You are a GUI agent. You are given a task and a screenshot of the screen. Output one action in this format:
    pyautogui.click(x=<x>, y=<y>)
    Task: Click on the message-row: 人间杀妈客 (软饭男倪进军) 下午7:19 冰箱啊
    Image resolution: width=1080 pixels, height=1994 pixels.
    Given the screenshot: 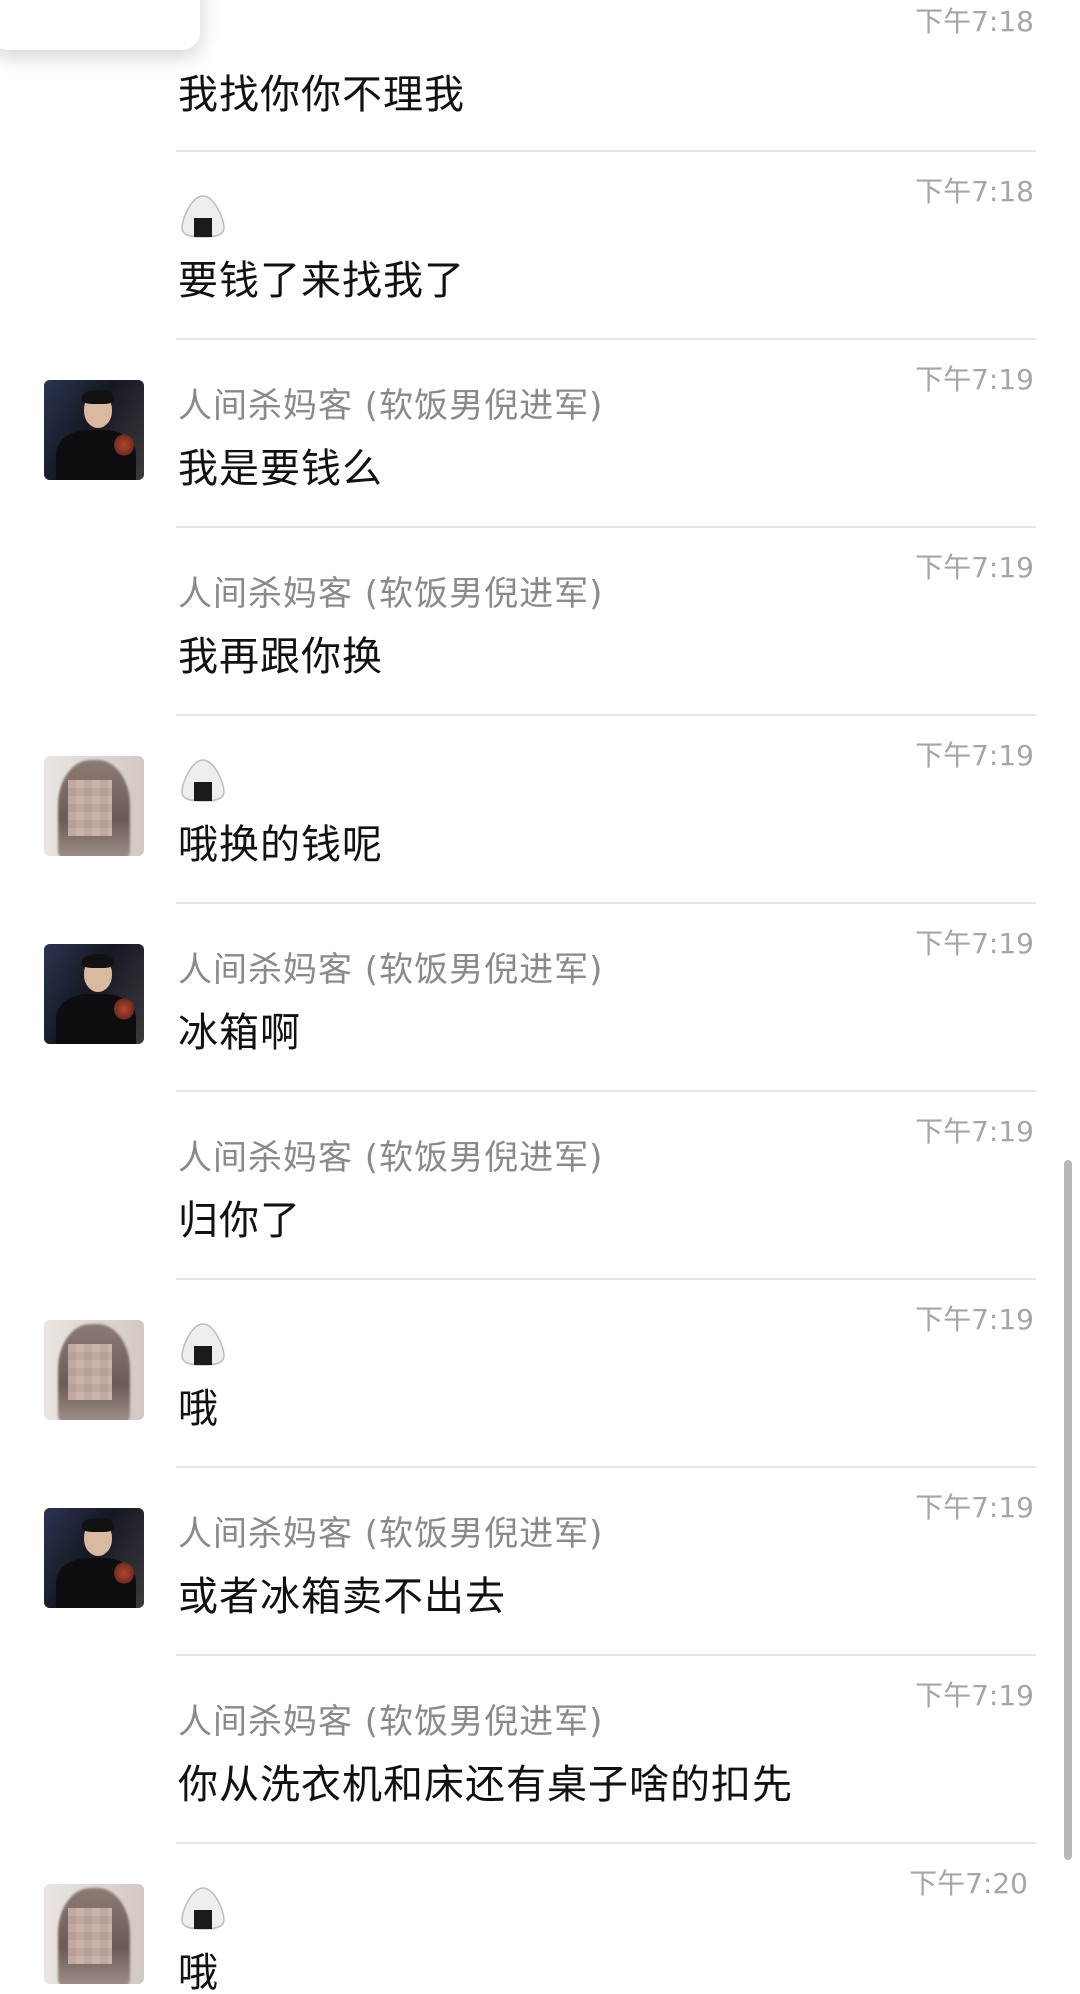 What is the action you would take?
    pyautogui.click(x=540, y=998)
    